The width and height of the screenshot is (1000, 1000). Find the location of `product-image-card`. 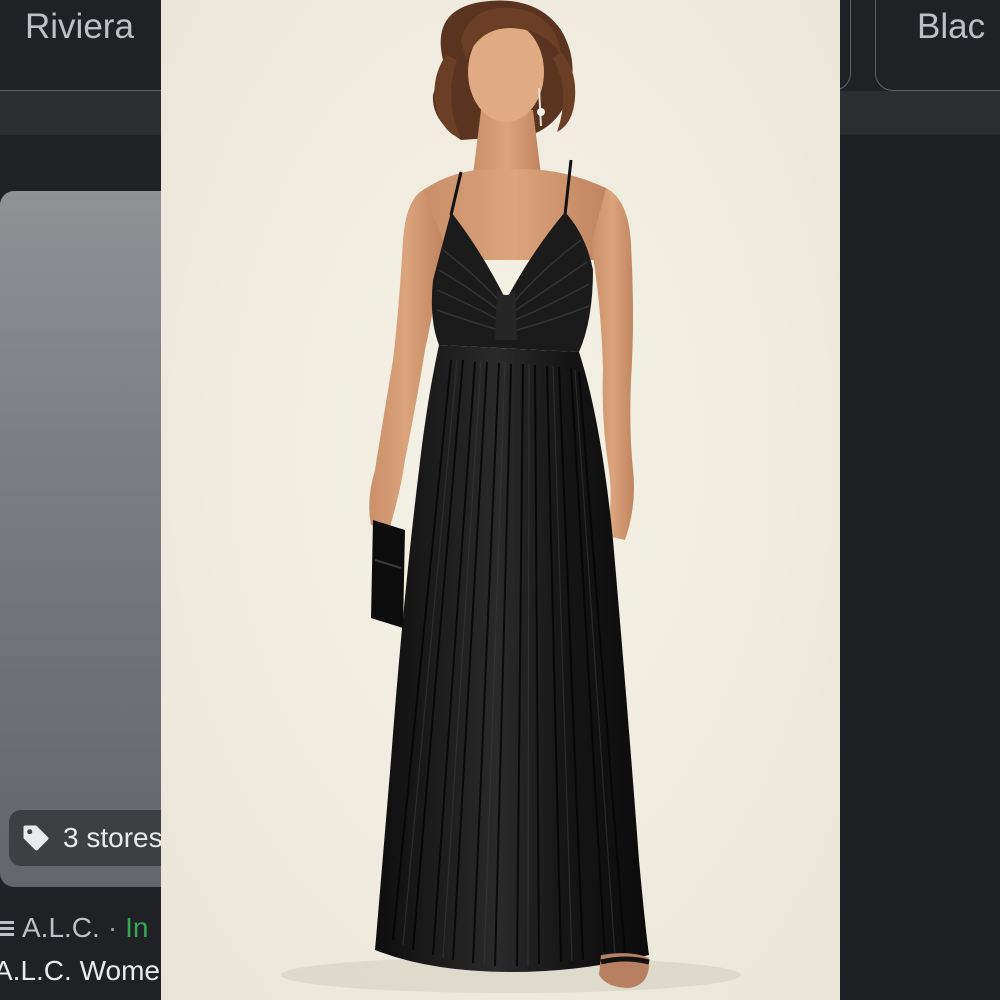

product-image-card is located at coordinates (80, 539).